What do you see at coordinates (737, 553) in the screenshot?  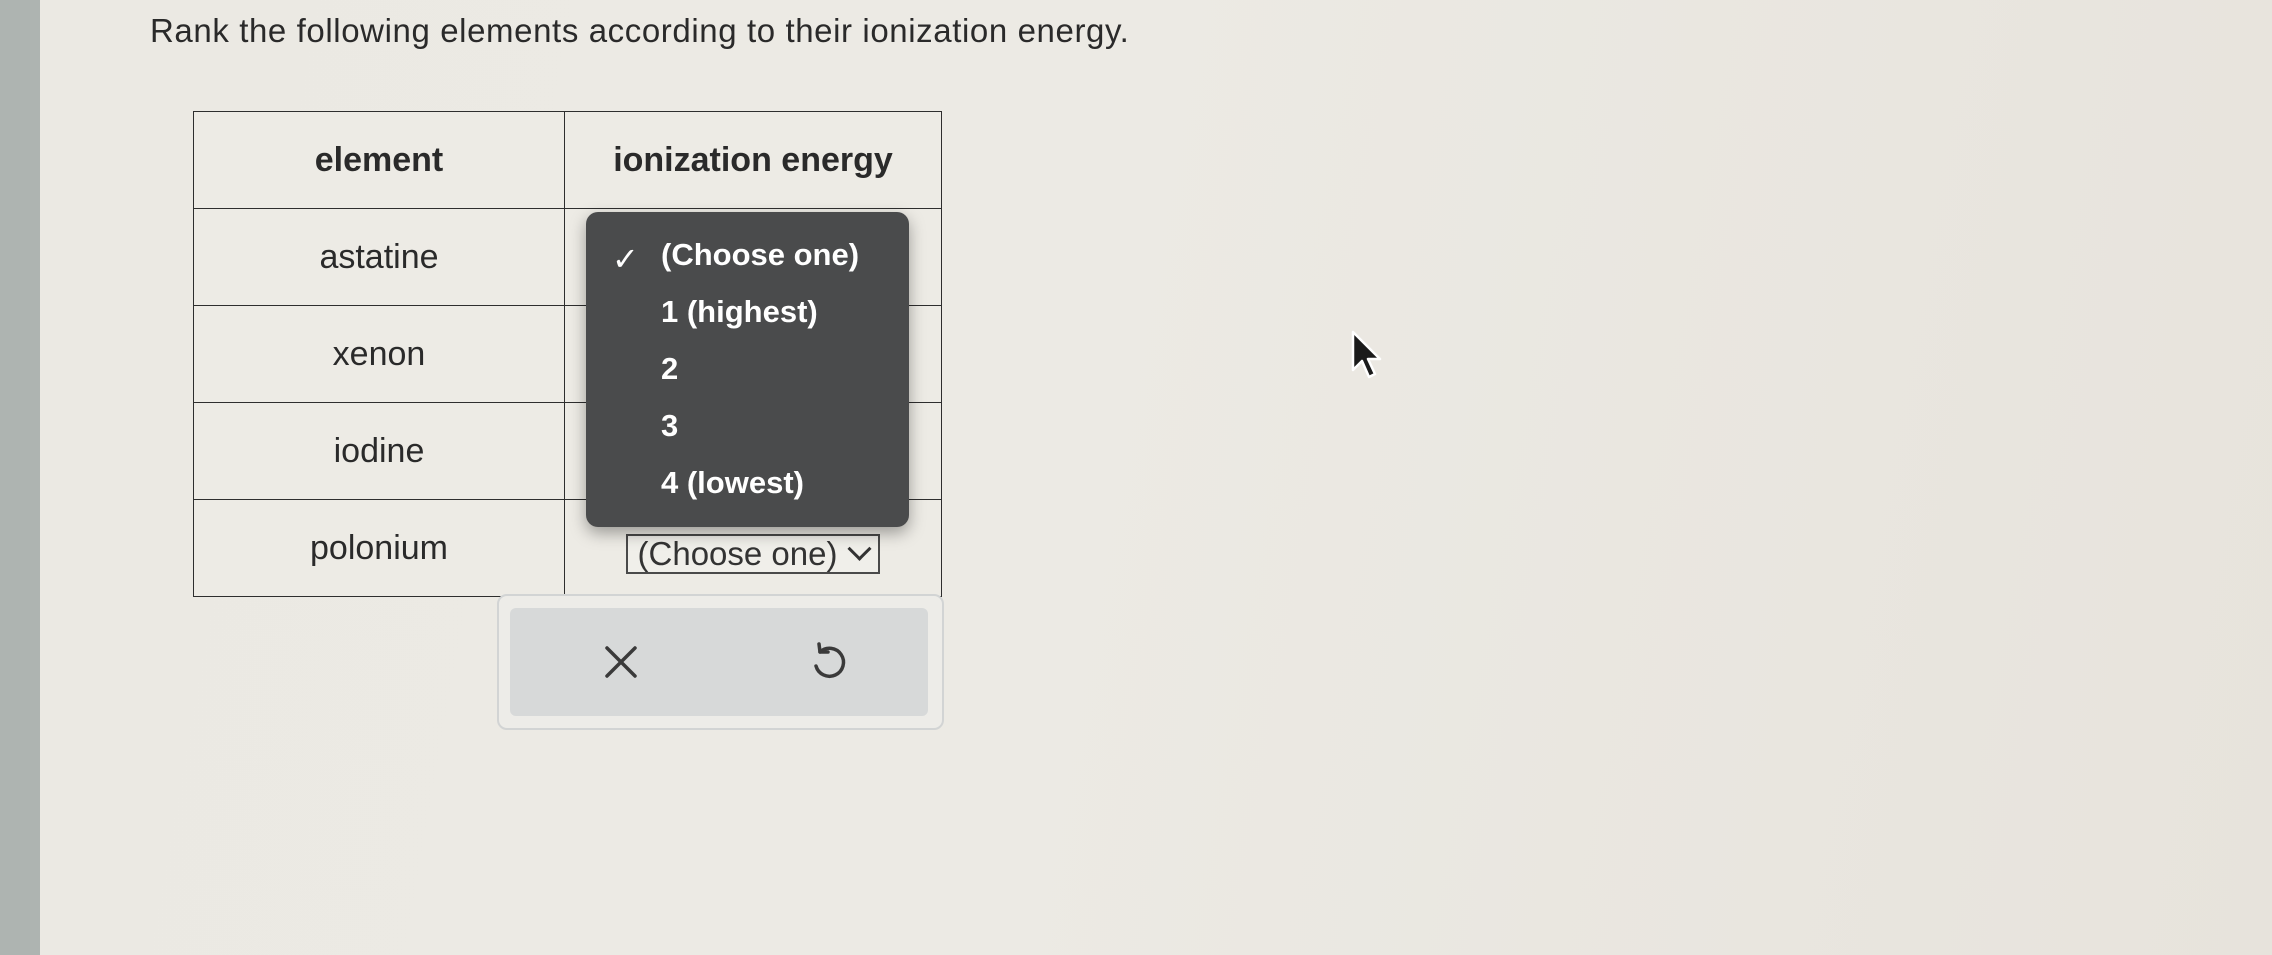 I see `select-value: (Choose one)` at bounding box center [737, 553].